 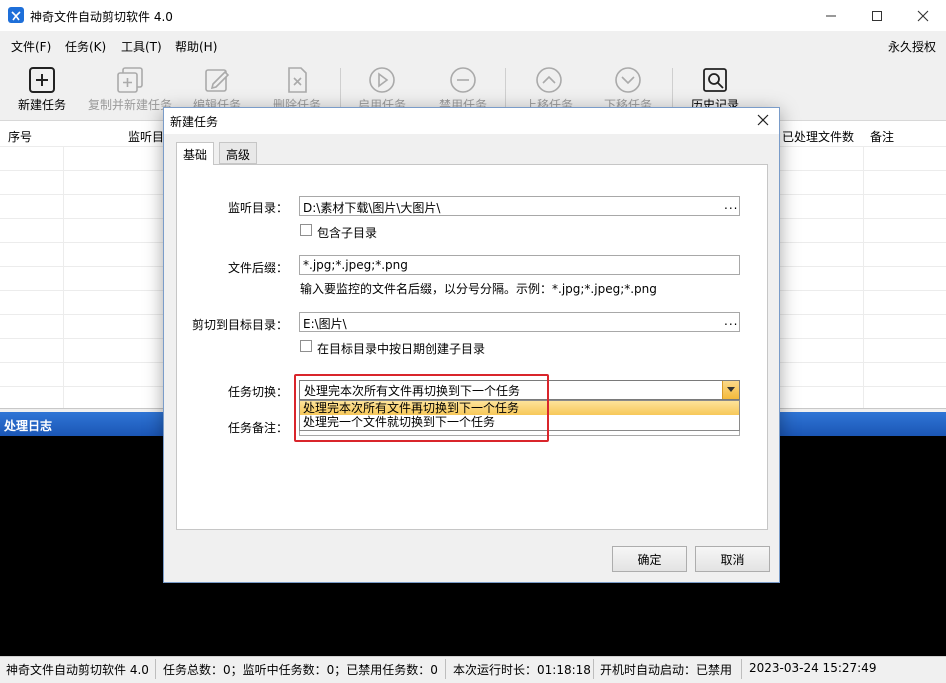 What do you see at coordinates (257, 208) in the screenshot?
I see `watch-dir-label: 监听目录：` at bounding box center [257, 208].